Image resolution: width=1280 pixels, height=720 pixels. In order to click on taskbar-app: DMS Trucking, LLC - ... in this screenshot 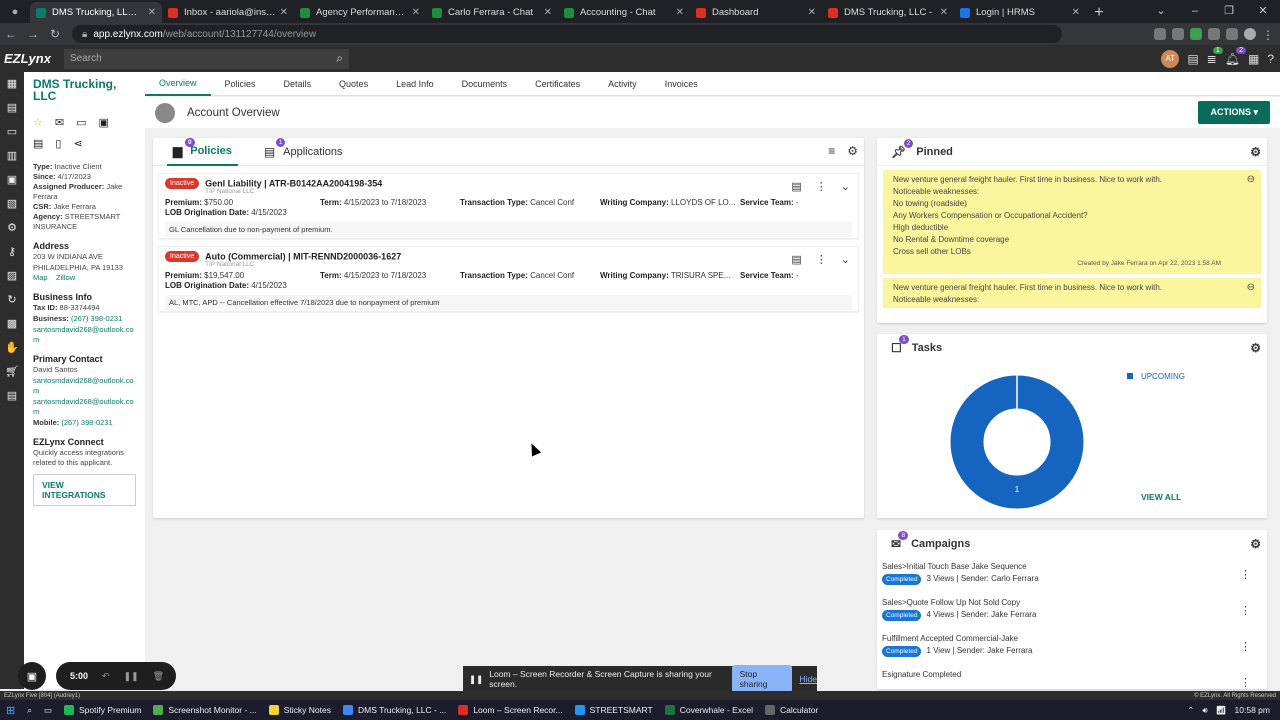, I will do `click(394, 710)`.